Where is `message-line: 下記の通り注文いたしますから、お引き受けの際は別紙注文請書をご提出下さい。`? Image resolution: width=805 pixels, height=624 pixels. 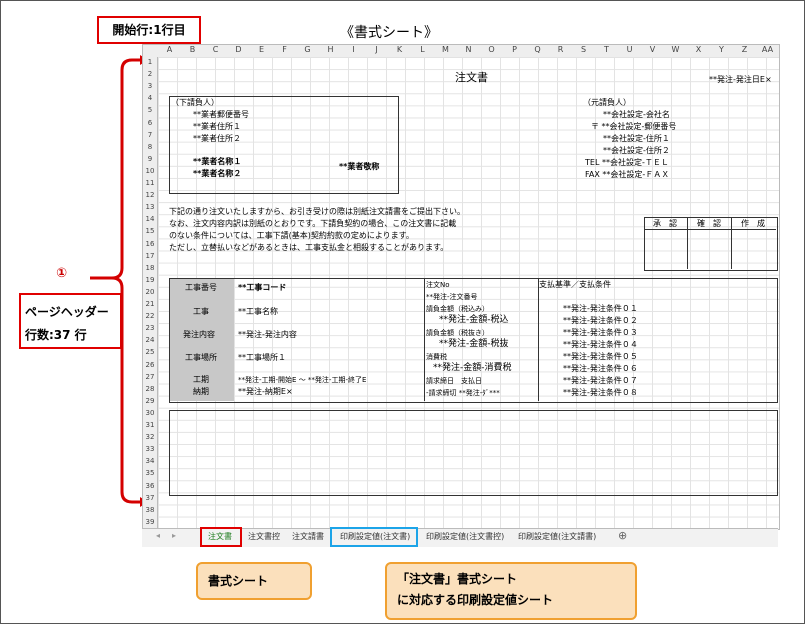
message-line: 下記の通り注文いたしますから、お引き受けの際は別紙注文請書をご提出下さい。 is located at coordinates (317, 211).